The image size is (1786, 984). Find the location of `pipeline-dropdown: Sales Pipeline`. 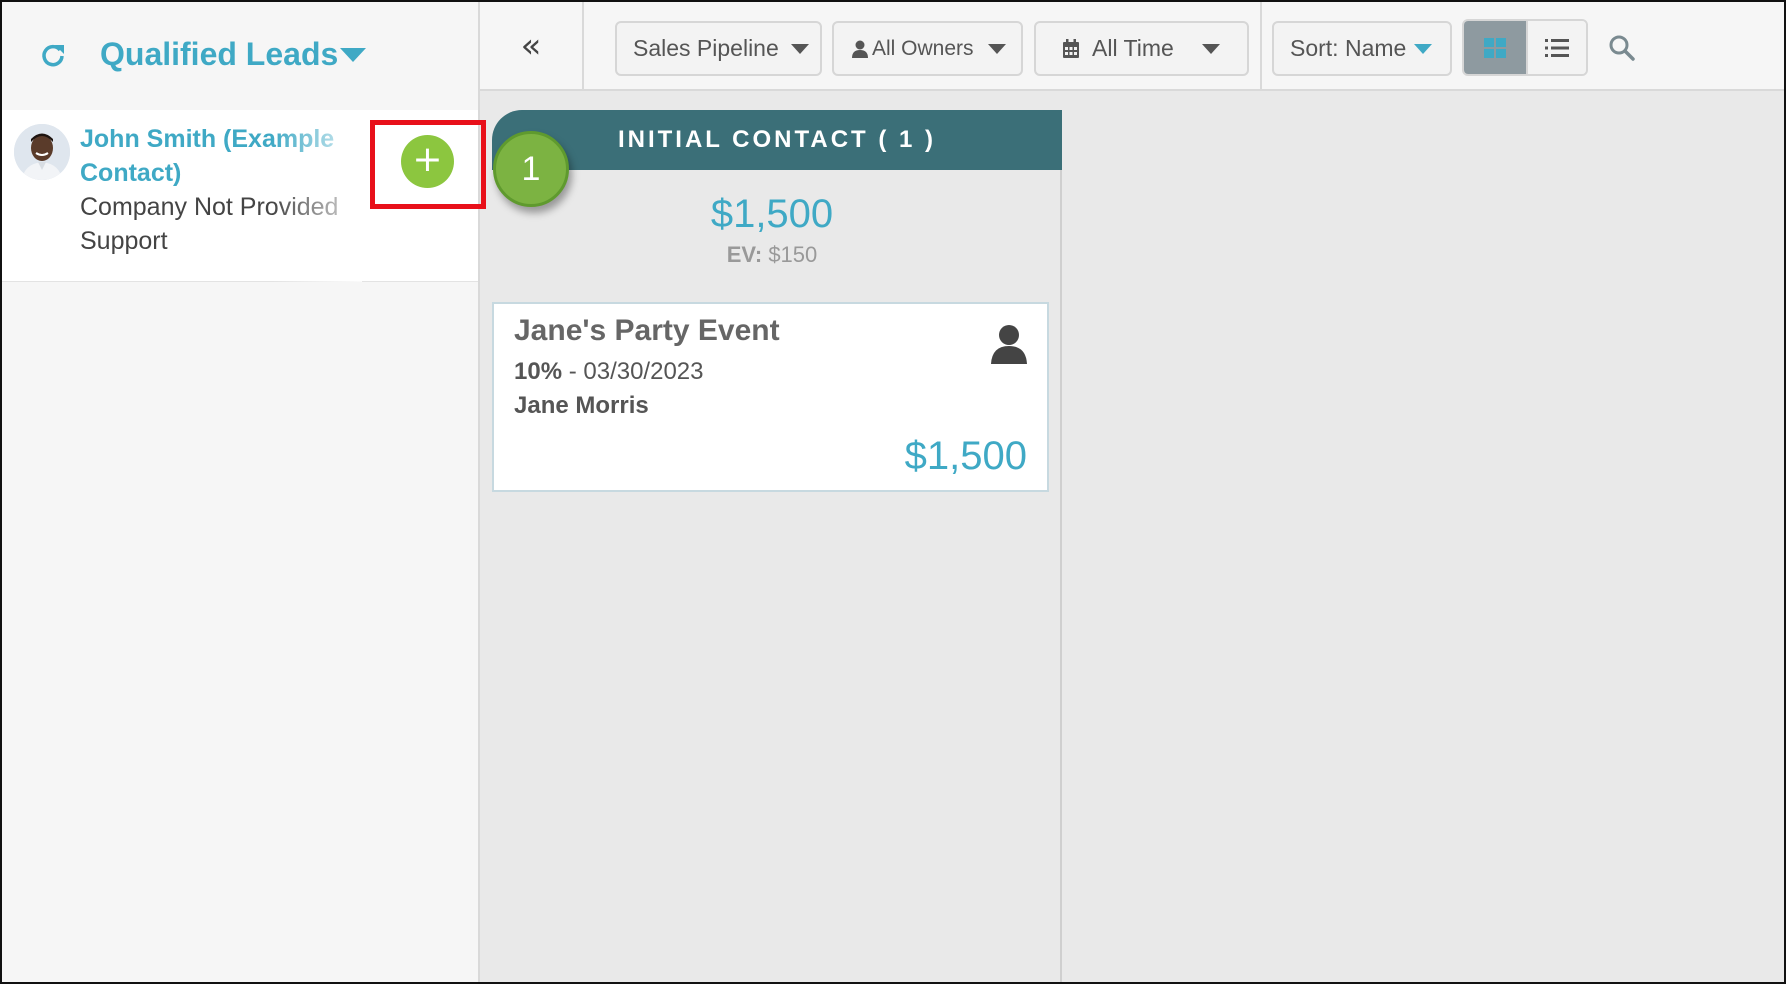

pipeline-dropdown: Sales Pipeline is located at coordinates (718, 48).